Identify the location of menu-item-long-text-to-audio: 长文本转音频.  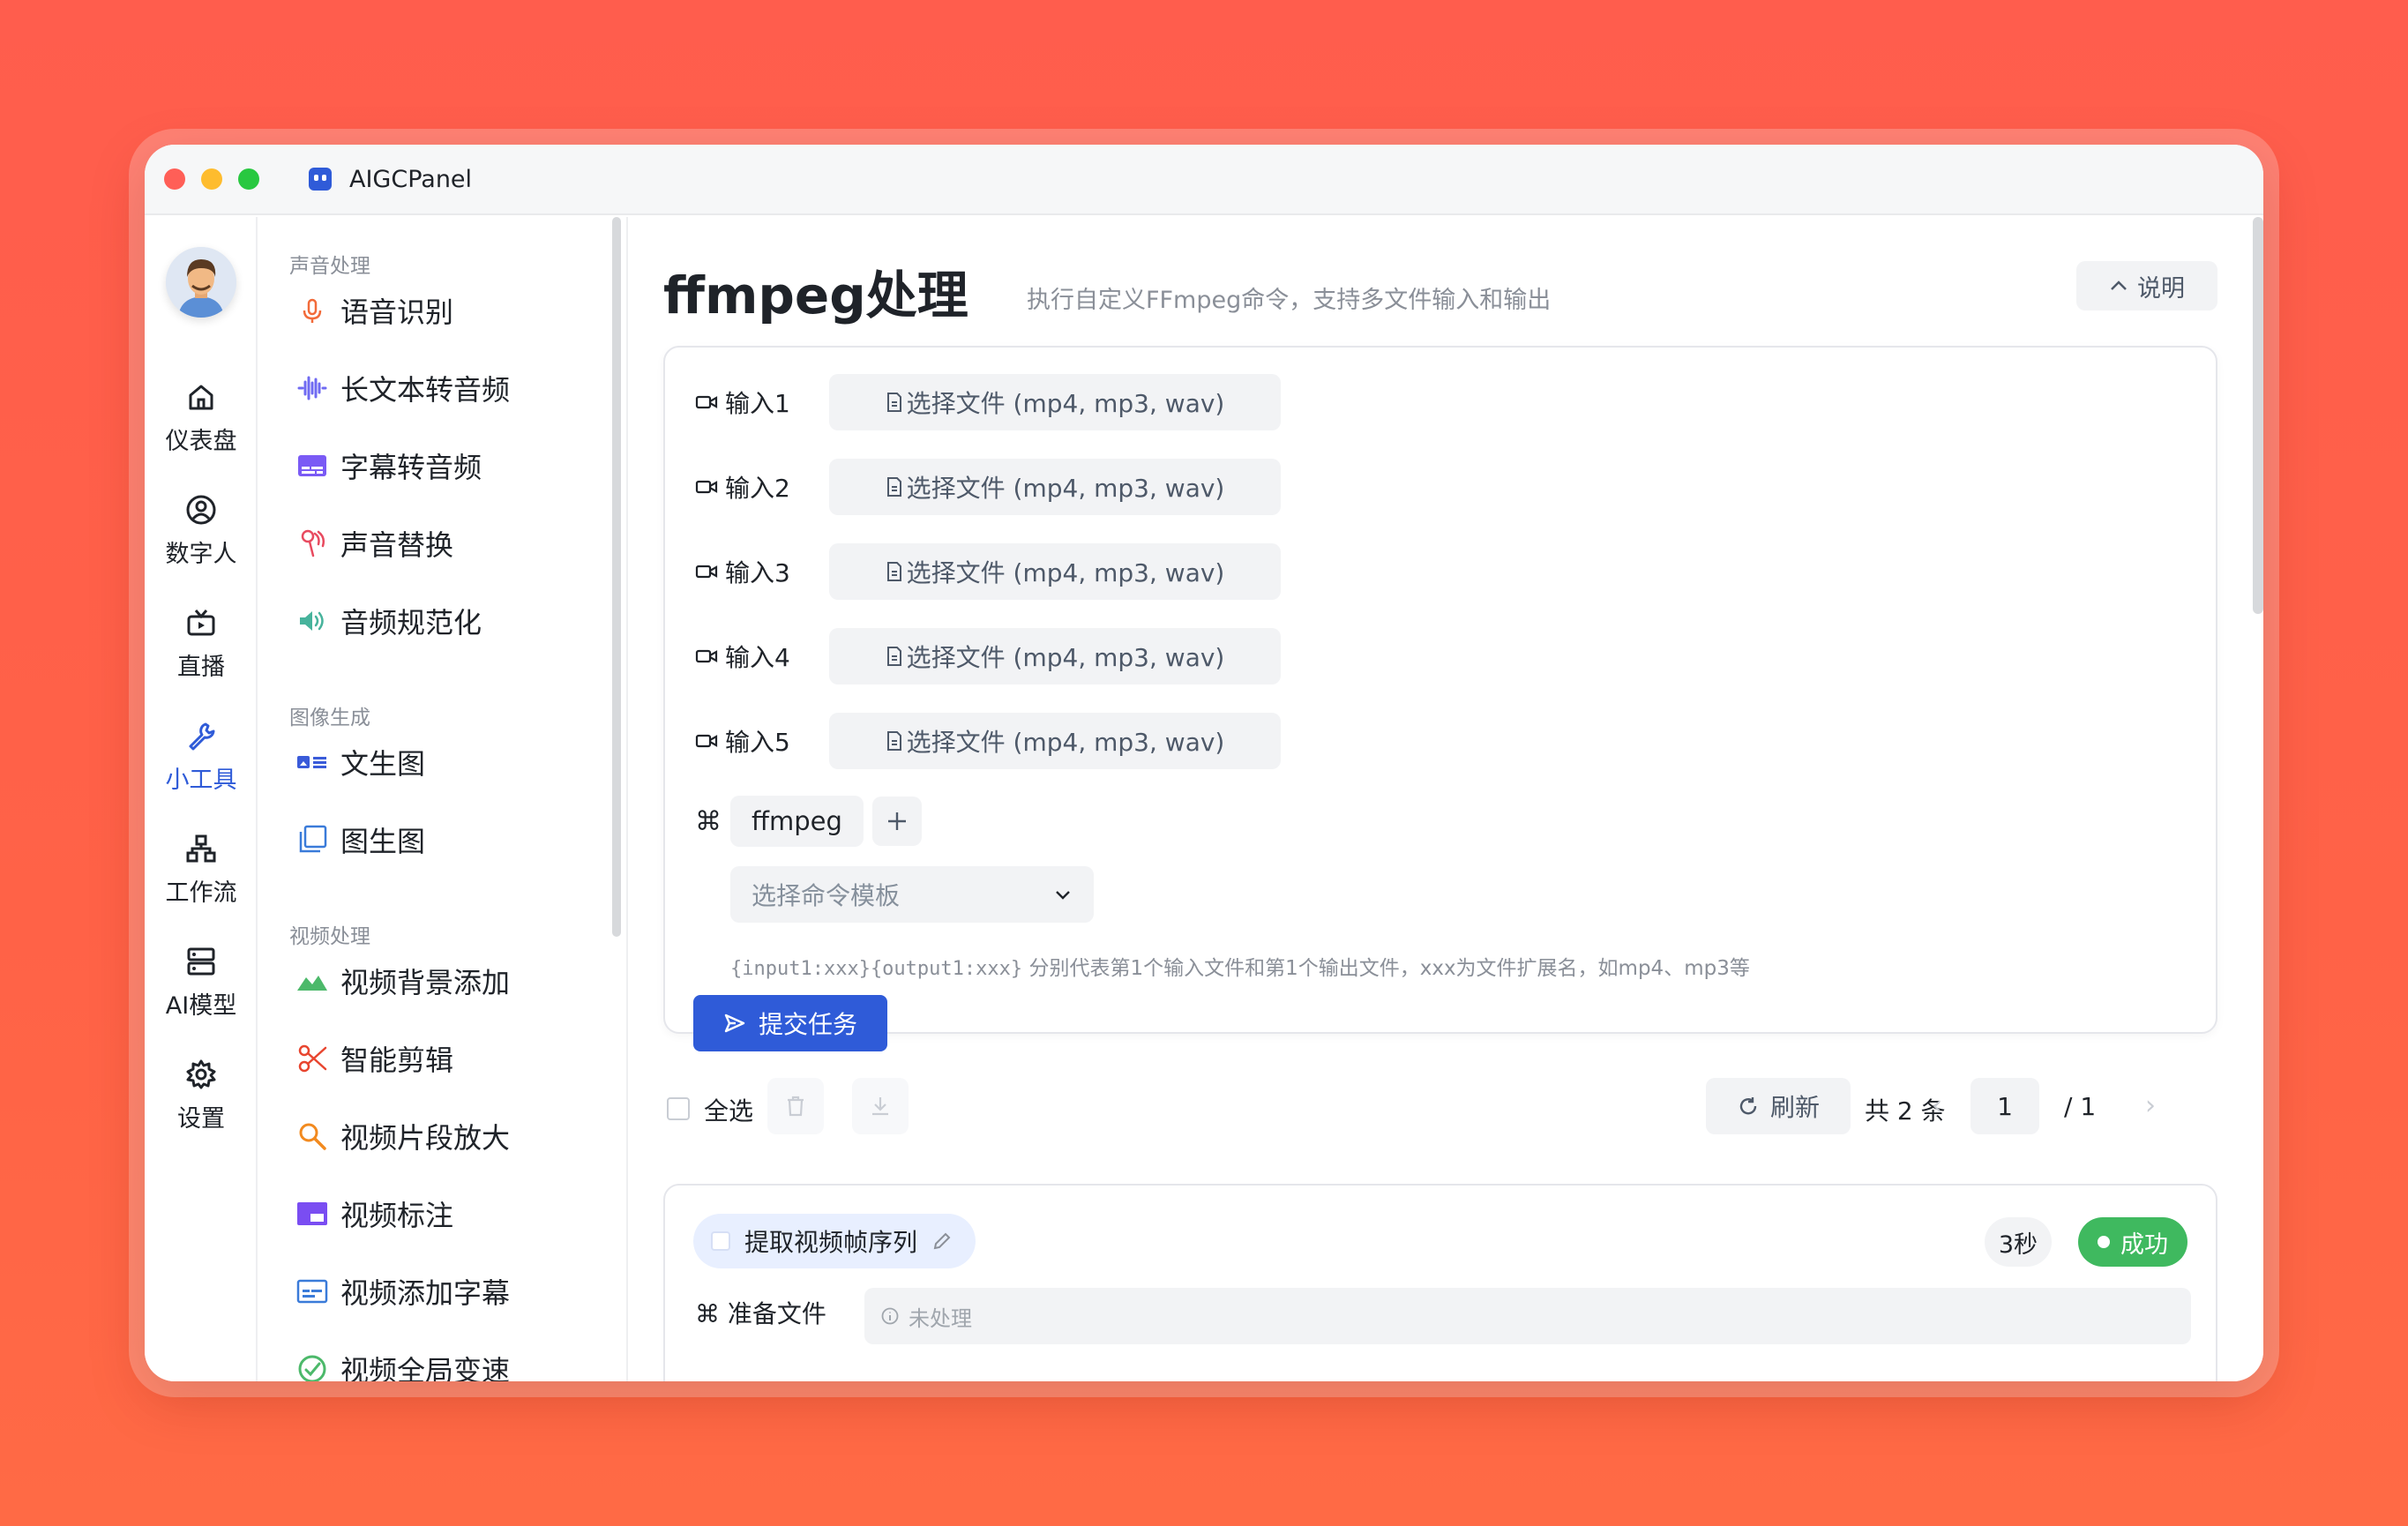
(402, 388).